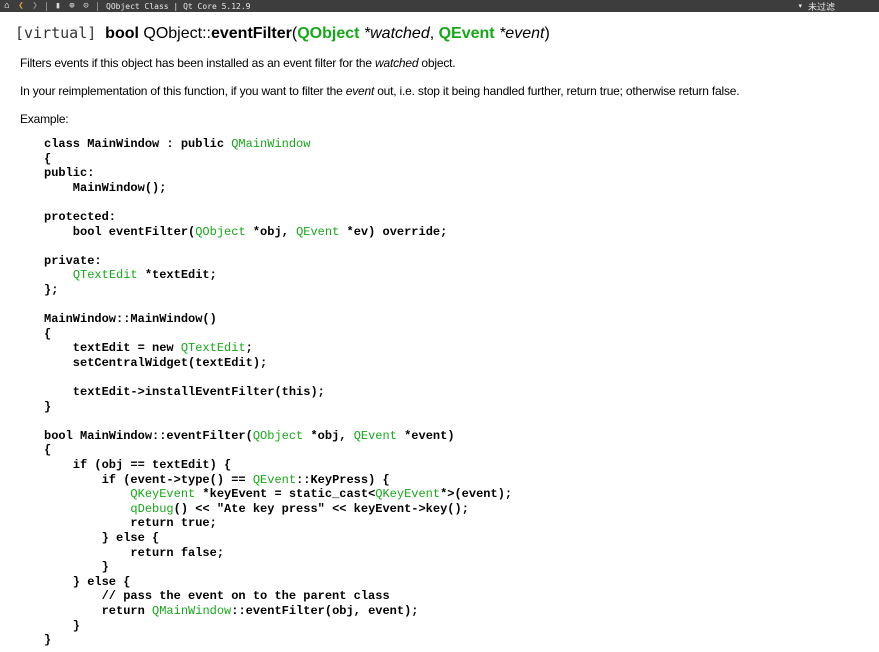 The width and height of the screenshot is (879, 652). Describe the element at coordinates (21, 6) in the screenshot. I see `back-icon: ❮` at that location.